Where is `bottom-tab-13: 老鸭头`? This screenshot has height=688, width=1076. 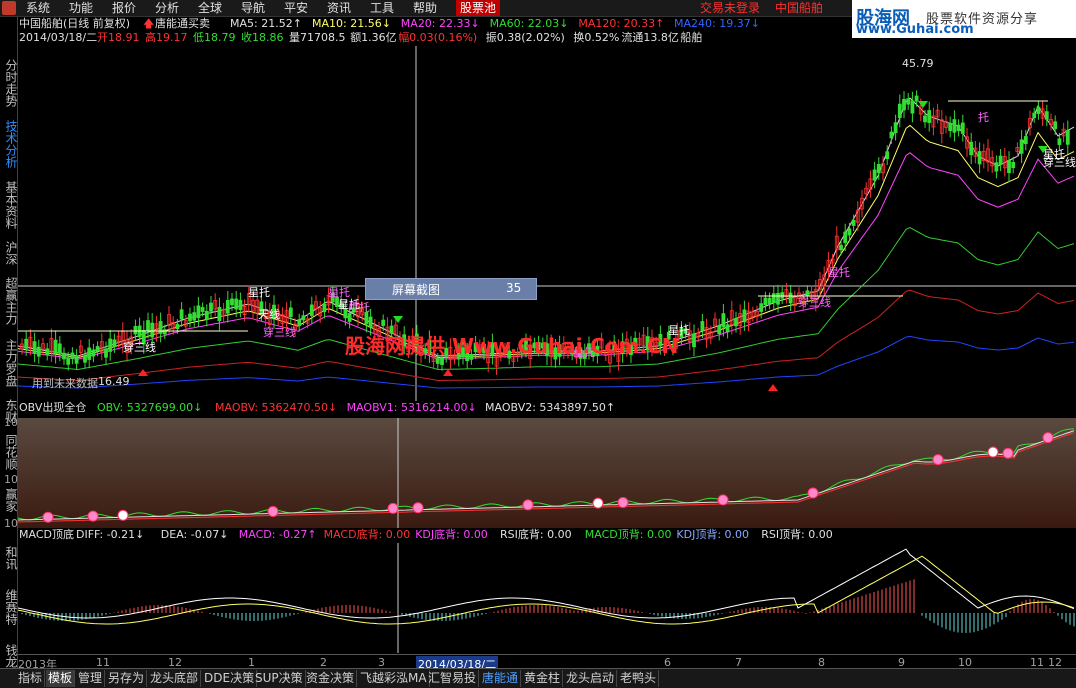
bottom-tab-13: 老鸭头 is located at coordinates (639, 678).